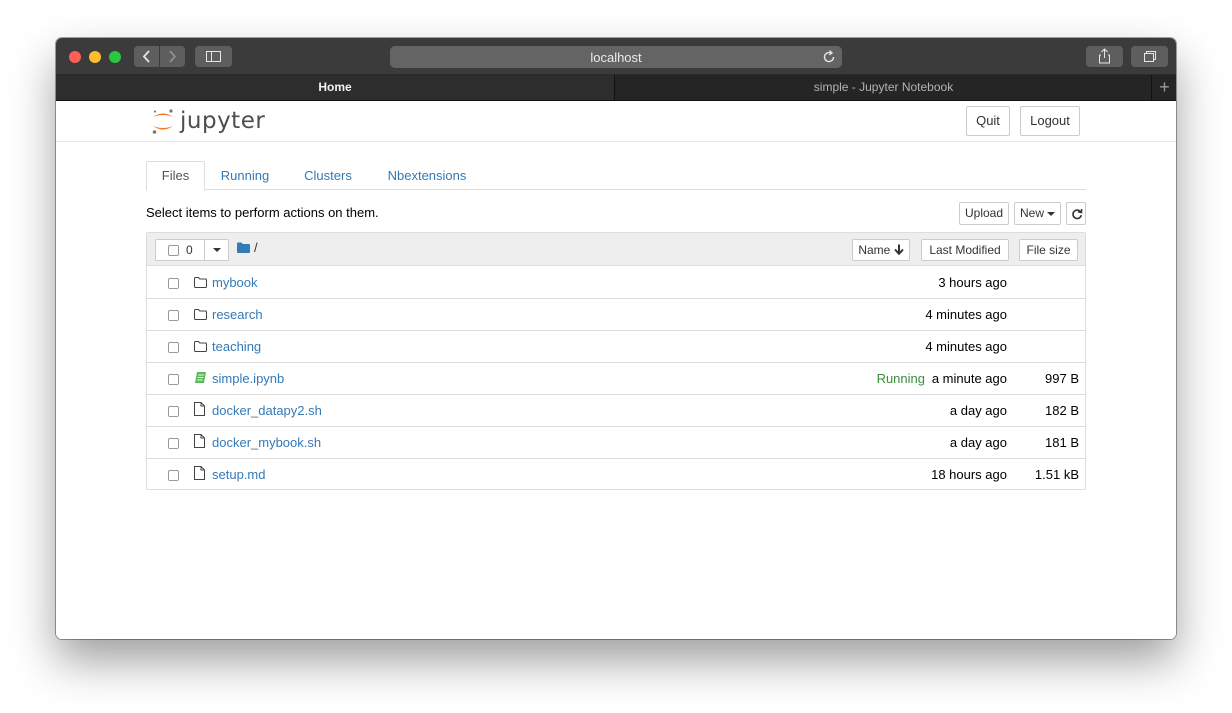 Image resolution: width=1232 pixels, height=713 pixels. I want to click on notebook-icon, so click(200, 377).